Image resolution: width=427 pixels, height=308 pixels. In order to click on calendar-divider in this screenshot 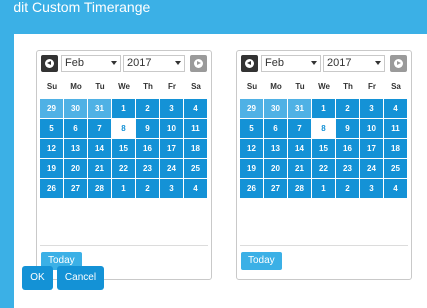, I will do `click(124, 245)`.